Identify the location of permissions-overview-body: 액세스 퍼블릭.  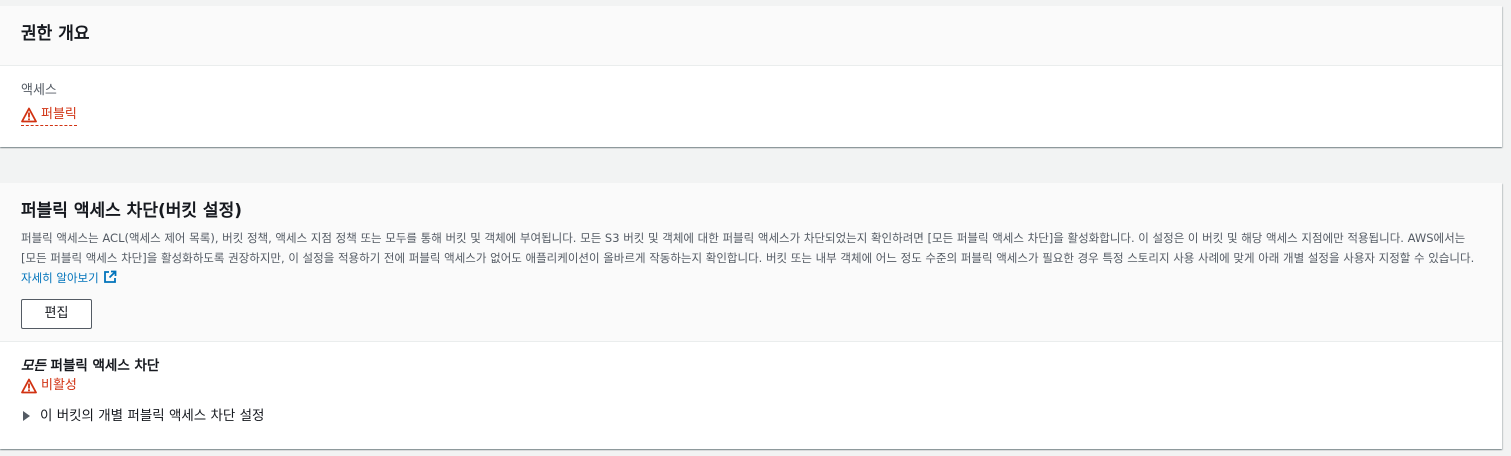
(751, 96).